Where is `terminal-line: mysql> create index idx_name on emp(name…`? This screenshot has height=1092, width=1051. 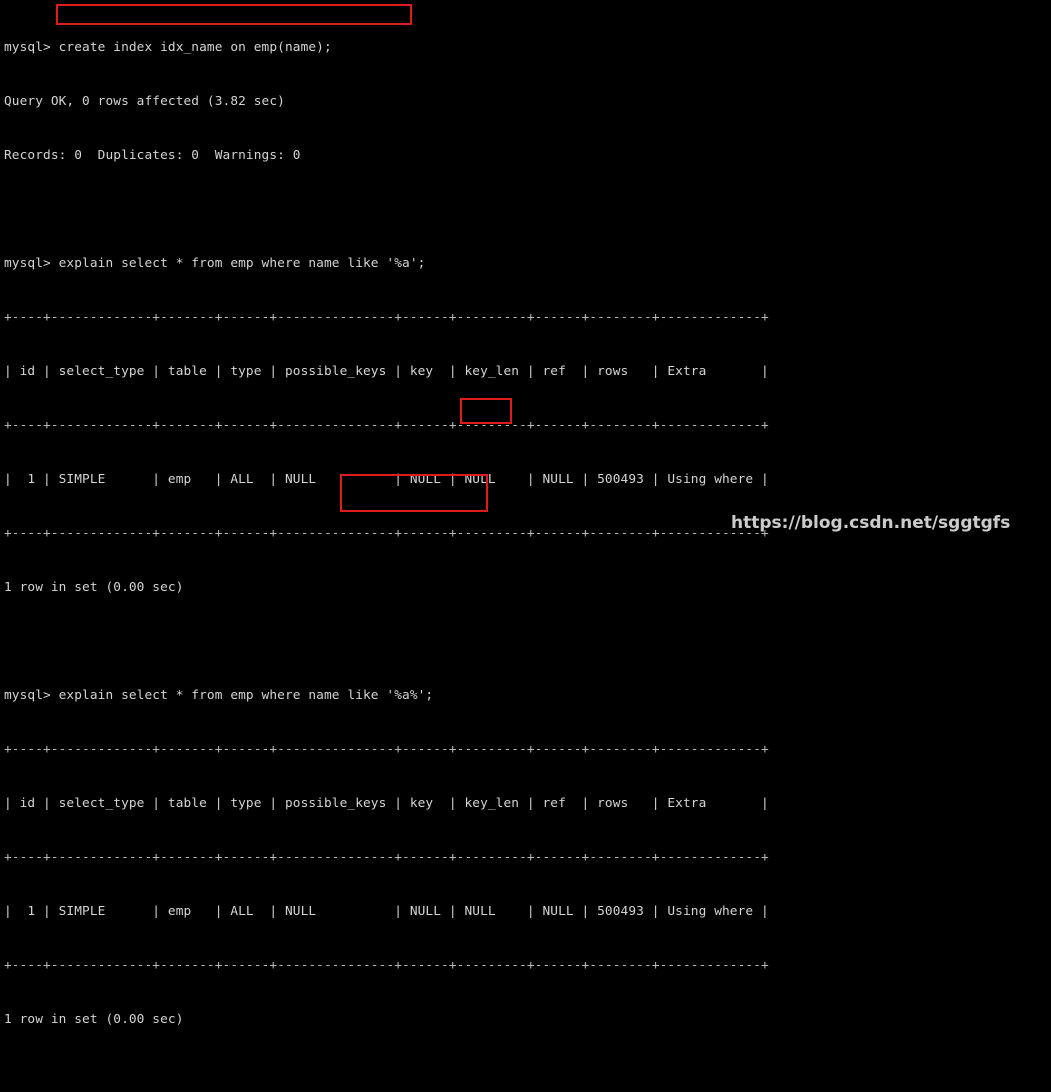
terminal-line: mysql> create index idx_name on emp(name… is located at coordinates (168, 47).